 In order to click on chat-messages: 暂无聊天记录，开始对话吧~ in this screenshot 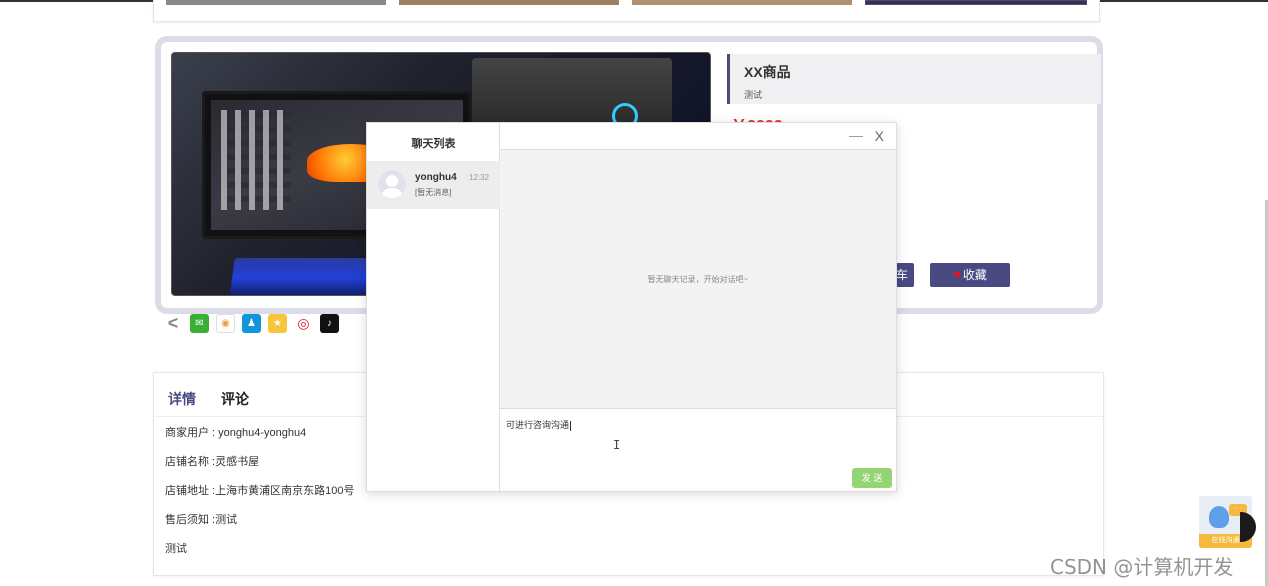, I will do `click(698, 279)`.